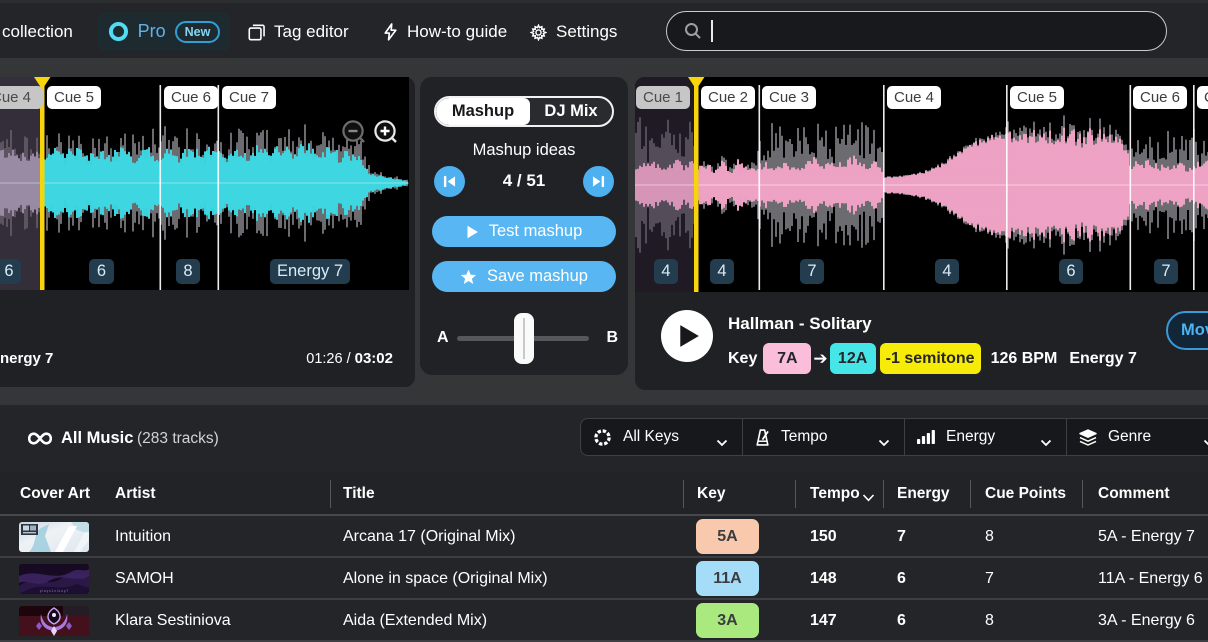 The height and width of the screenshot is (642, 1208). Describe the element at coordinates (54, 591) in the screenshot. I see `svg-text: p l a y s 1 n l o o p 7` at that location.